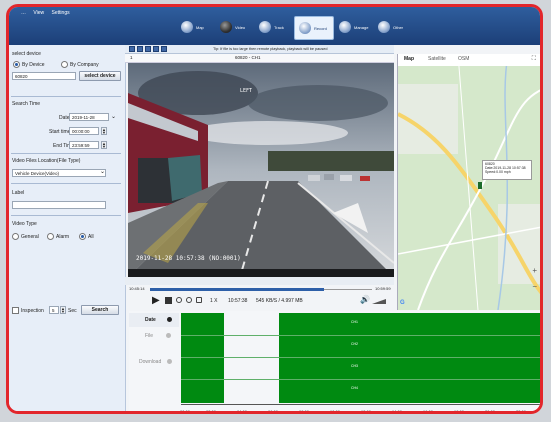  What do you see at coordinates (314, 28) in the screenshot?
I see `nav-record-button: Record` at bounding box center [314, 28].